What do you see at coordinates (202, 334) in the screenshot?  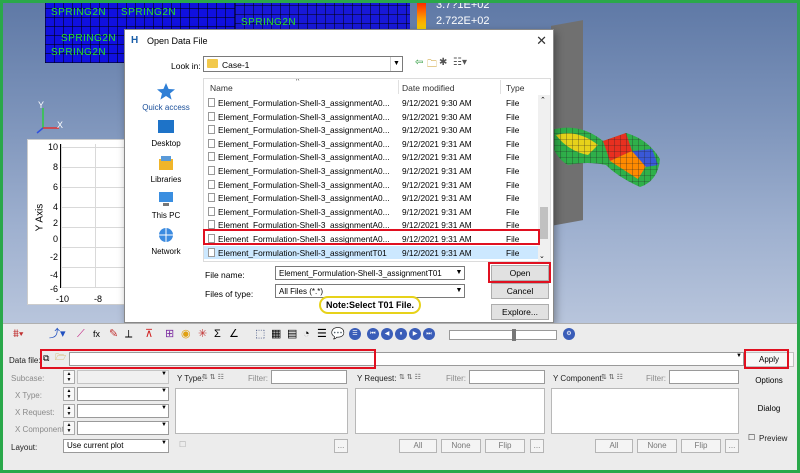 I see `datum-icon: ✳` at bounding box center [202, 334].